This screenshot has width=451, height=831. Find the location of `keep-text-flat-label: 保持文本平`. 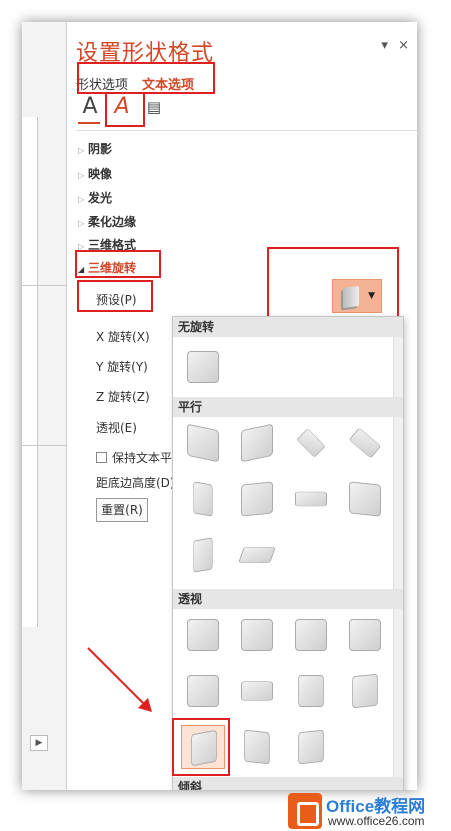

keep-text-flat-label: 保持文本平 is located at coordinates (142, 458).